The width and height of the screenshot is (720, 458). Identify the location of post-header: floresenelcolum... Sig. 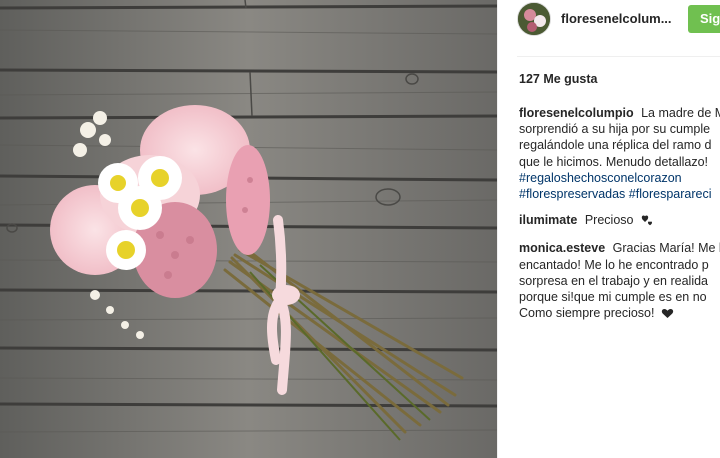
(609, 19).